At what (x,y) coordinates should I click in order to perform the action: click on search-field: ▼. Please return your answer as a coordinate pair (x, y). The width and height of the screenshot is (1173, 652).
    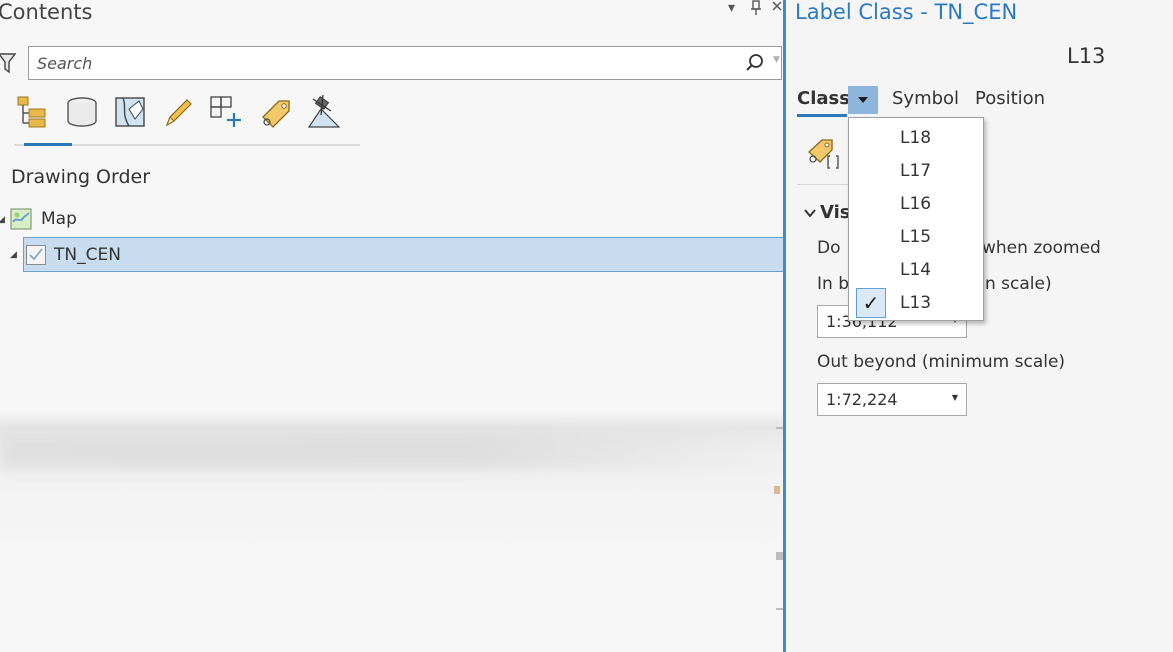
    Looking at the image, I should click on (405, 63).